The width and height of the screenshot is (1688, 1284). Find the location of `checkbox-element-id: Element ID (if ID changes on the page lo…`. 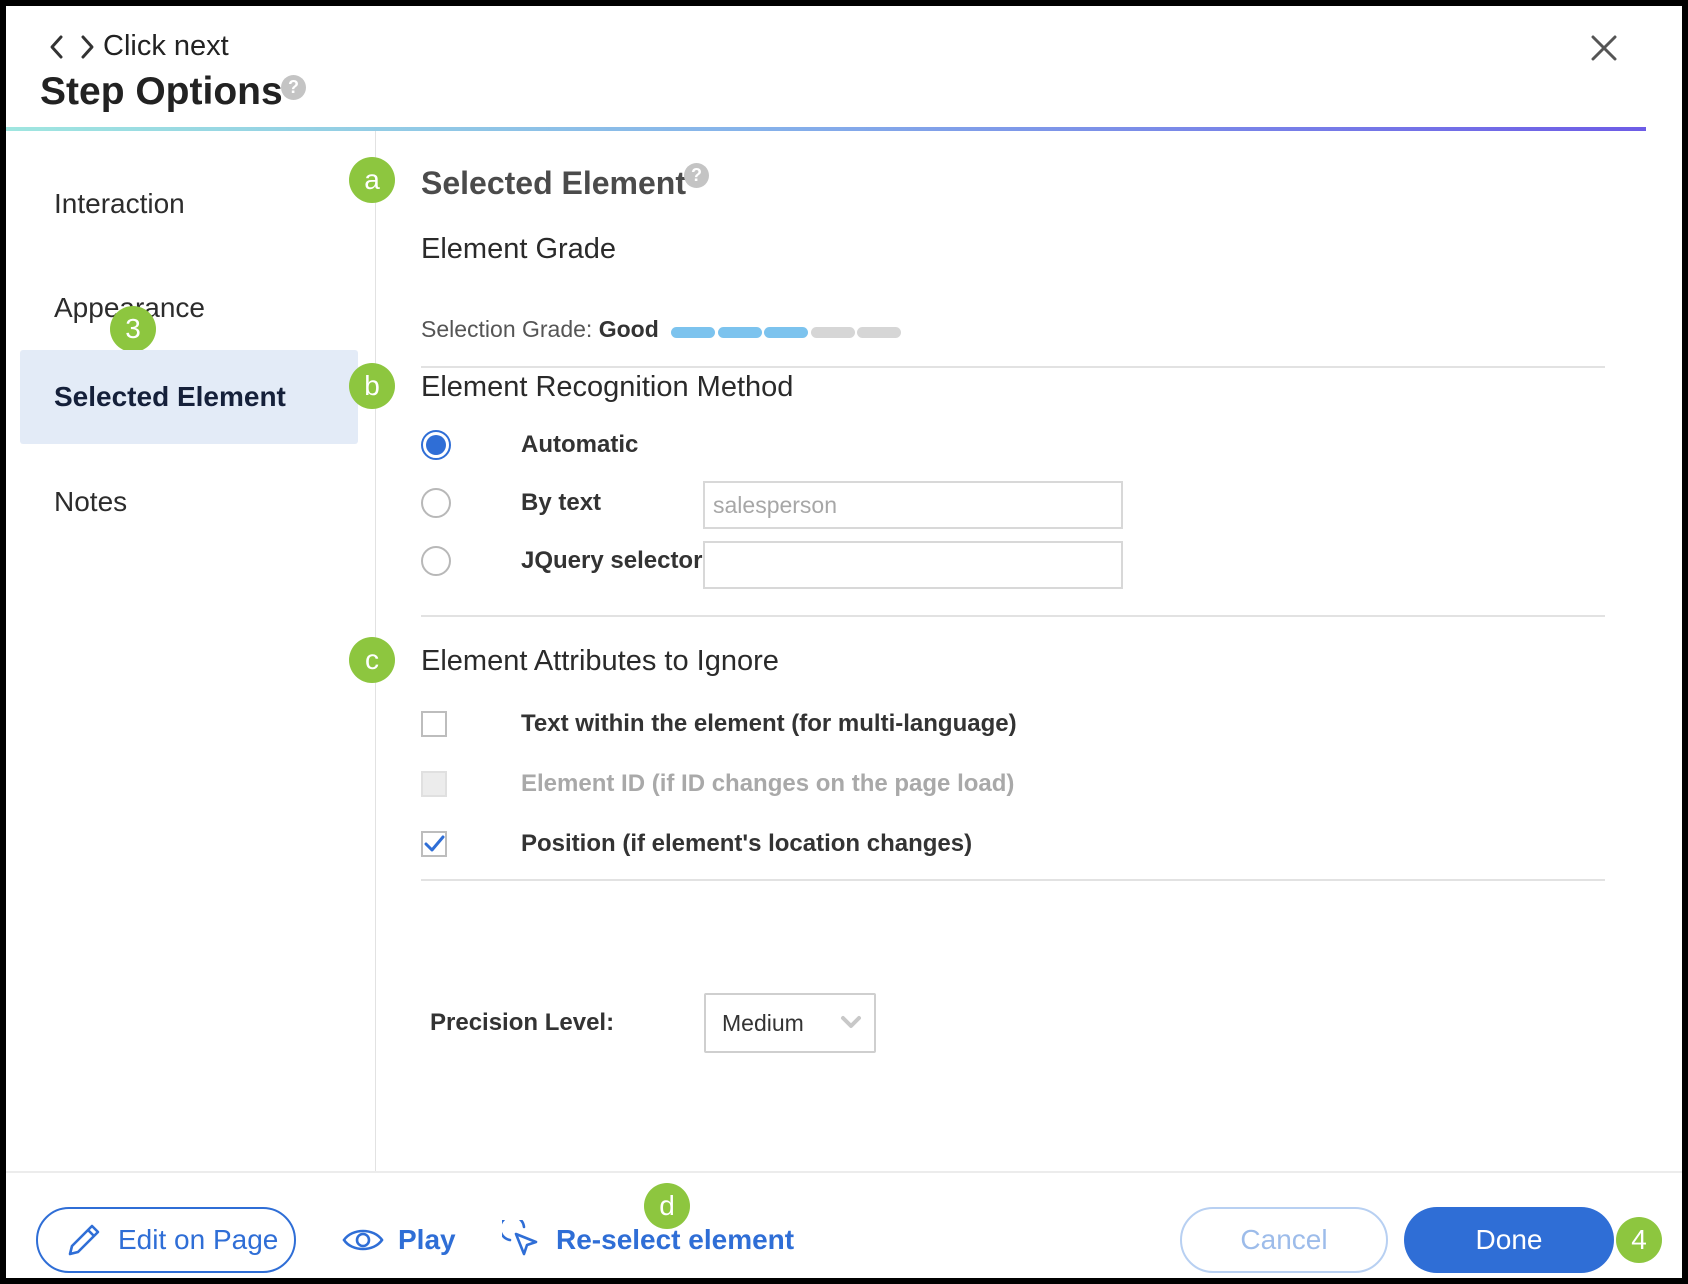

checkbox-element-id: Element ID (if ID changes on the page lo… is located at coordinates (717, 784).